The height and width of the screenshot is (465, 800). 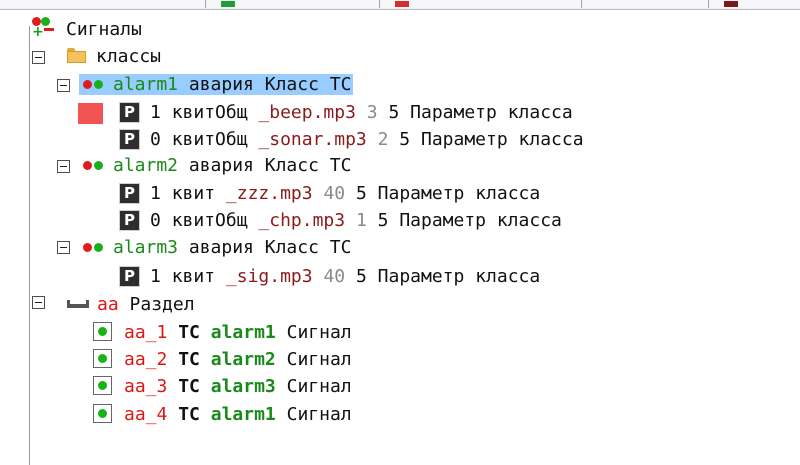 I want to click on signal-row: aa_3 ТС alarm3 Сигнал, so click(x=222, y=387).